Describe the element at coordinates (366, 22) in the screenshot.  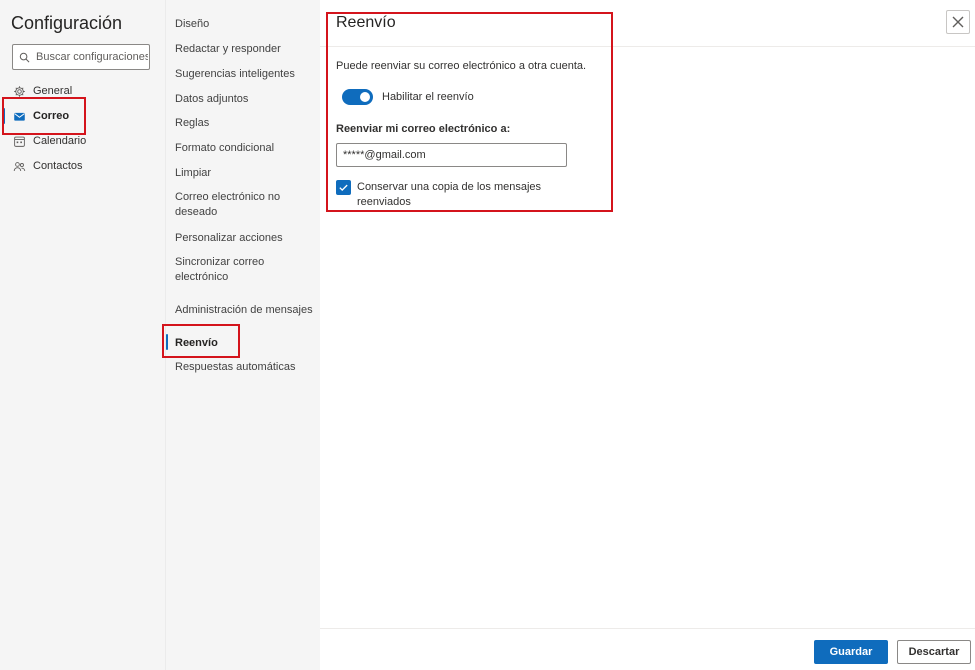
I see `pane-title: Reenvío` at that location.